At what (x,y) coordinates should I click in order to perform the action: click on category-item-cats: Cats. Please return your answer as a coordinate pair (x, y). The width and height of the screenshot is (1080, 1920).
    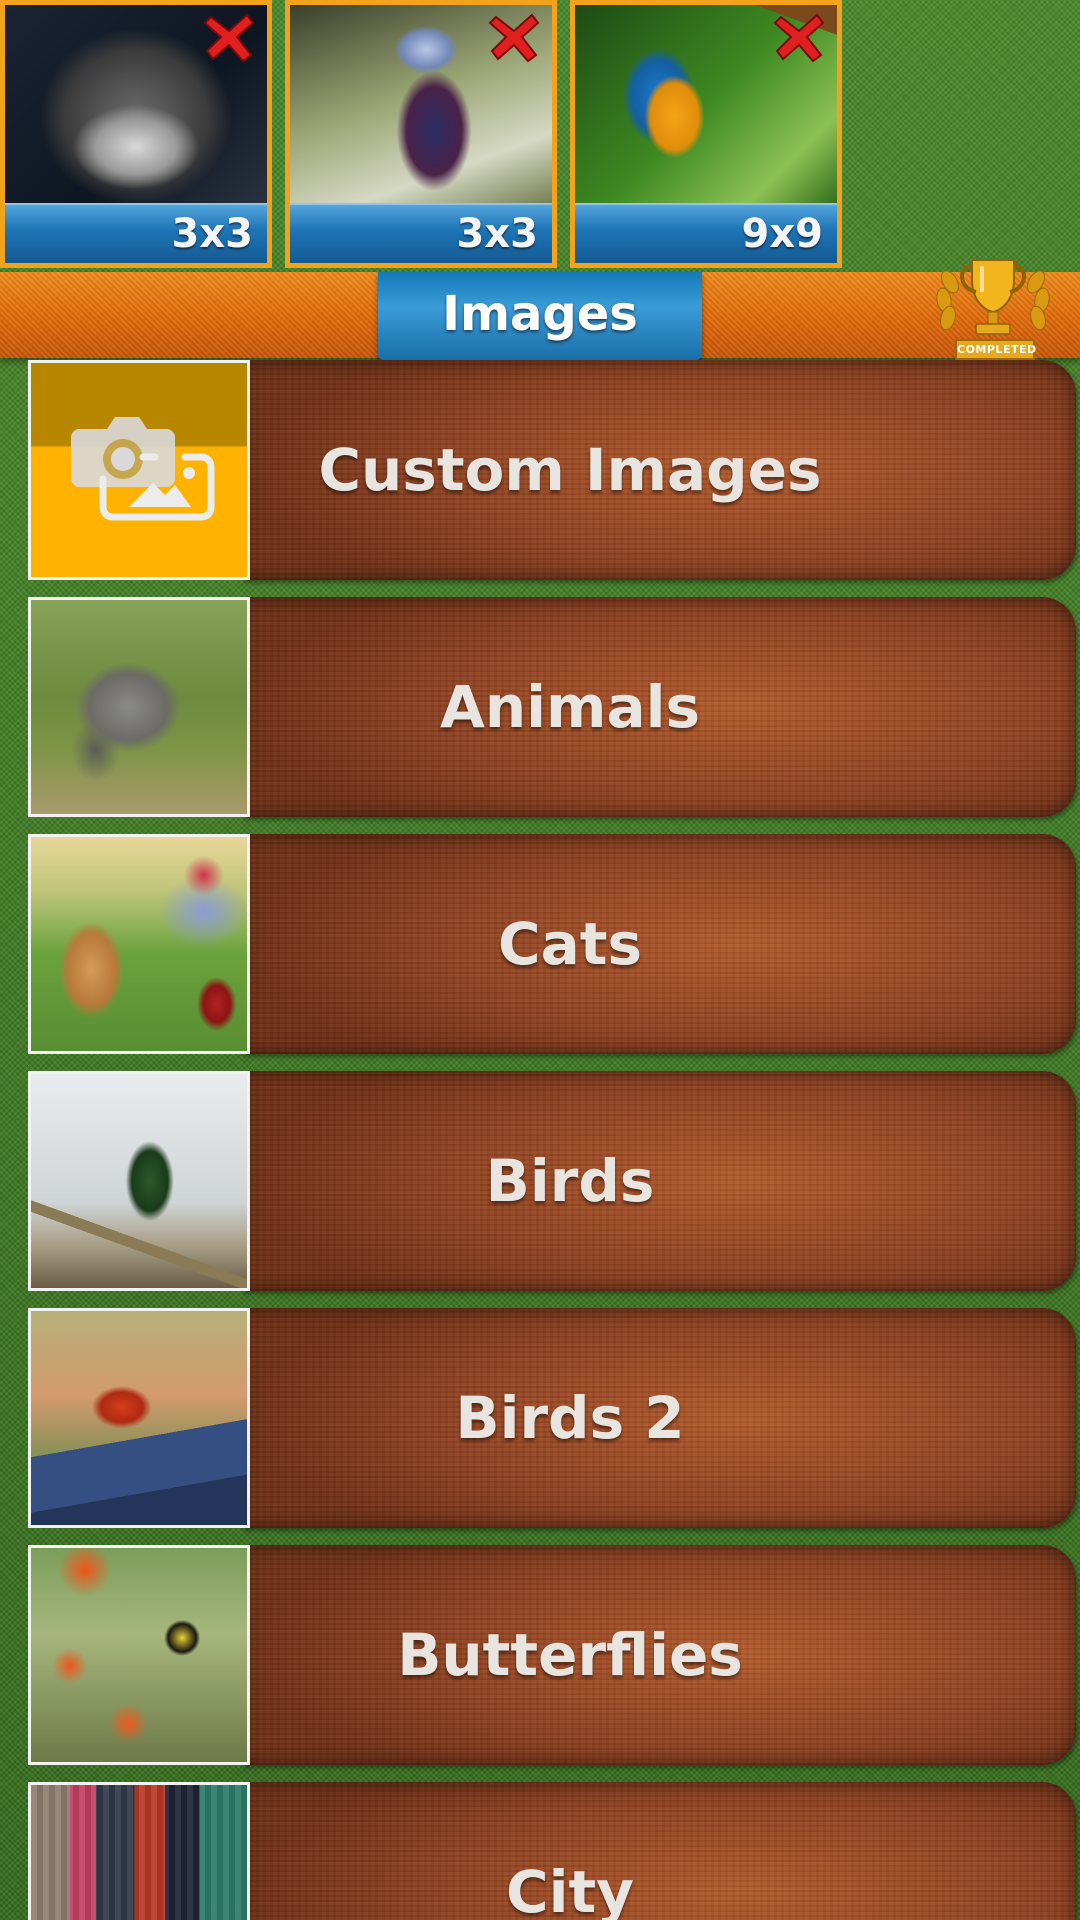
    Looking at the image, I should click on (552, 944).